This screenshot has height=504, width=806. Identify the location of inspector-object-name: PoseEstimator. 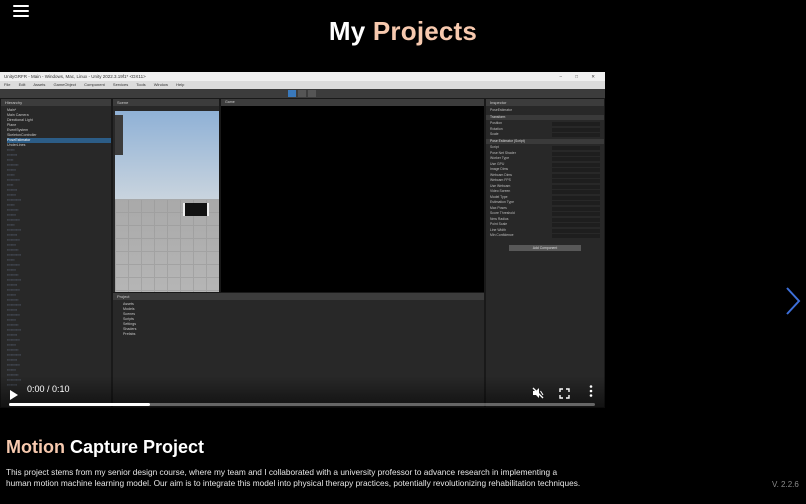
(501, 110).